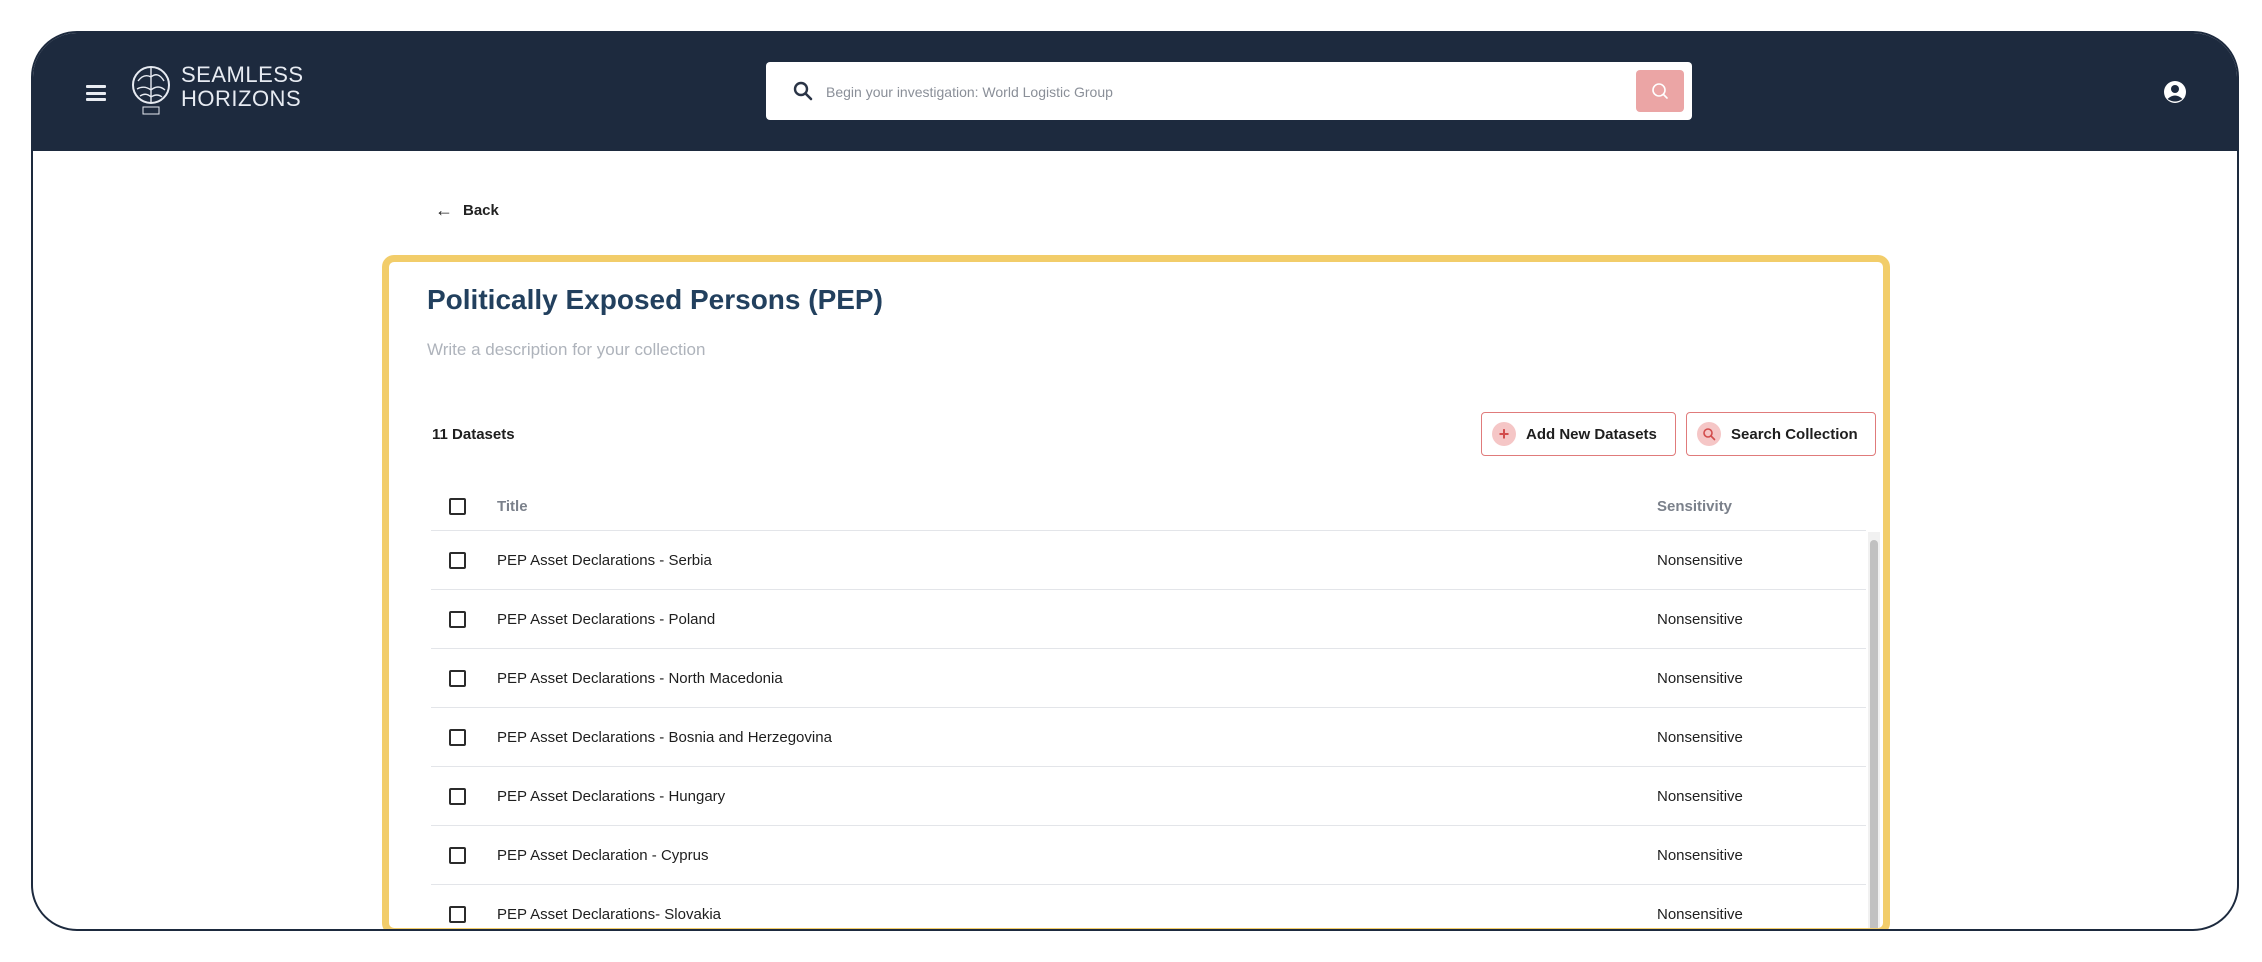 This screenshot has height=962, width=2262. What do you see at coordinates (242, 74) in the screenshot?
I see `brand-line-1: SEAMLESS` at bounding box center [242, 74].